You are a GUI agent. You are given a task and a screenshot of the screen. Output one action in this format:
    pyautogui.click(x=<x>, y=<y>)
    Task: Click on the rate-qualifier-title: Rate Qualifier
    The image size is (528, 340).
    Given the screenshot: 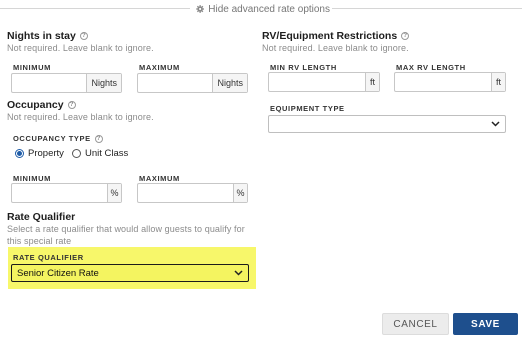 What is the action you would take?
    pyautogui.click(x=41, y=217)
    